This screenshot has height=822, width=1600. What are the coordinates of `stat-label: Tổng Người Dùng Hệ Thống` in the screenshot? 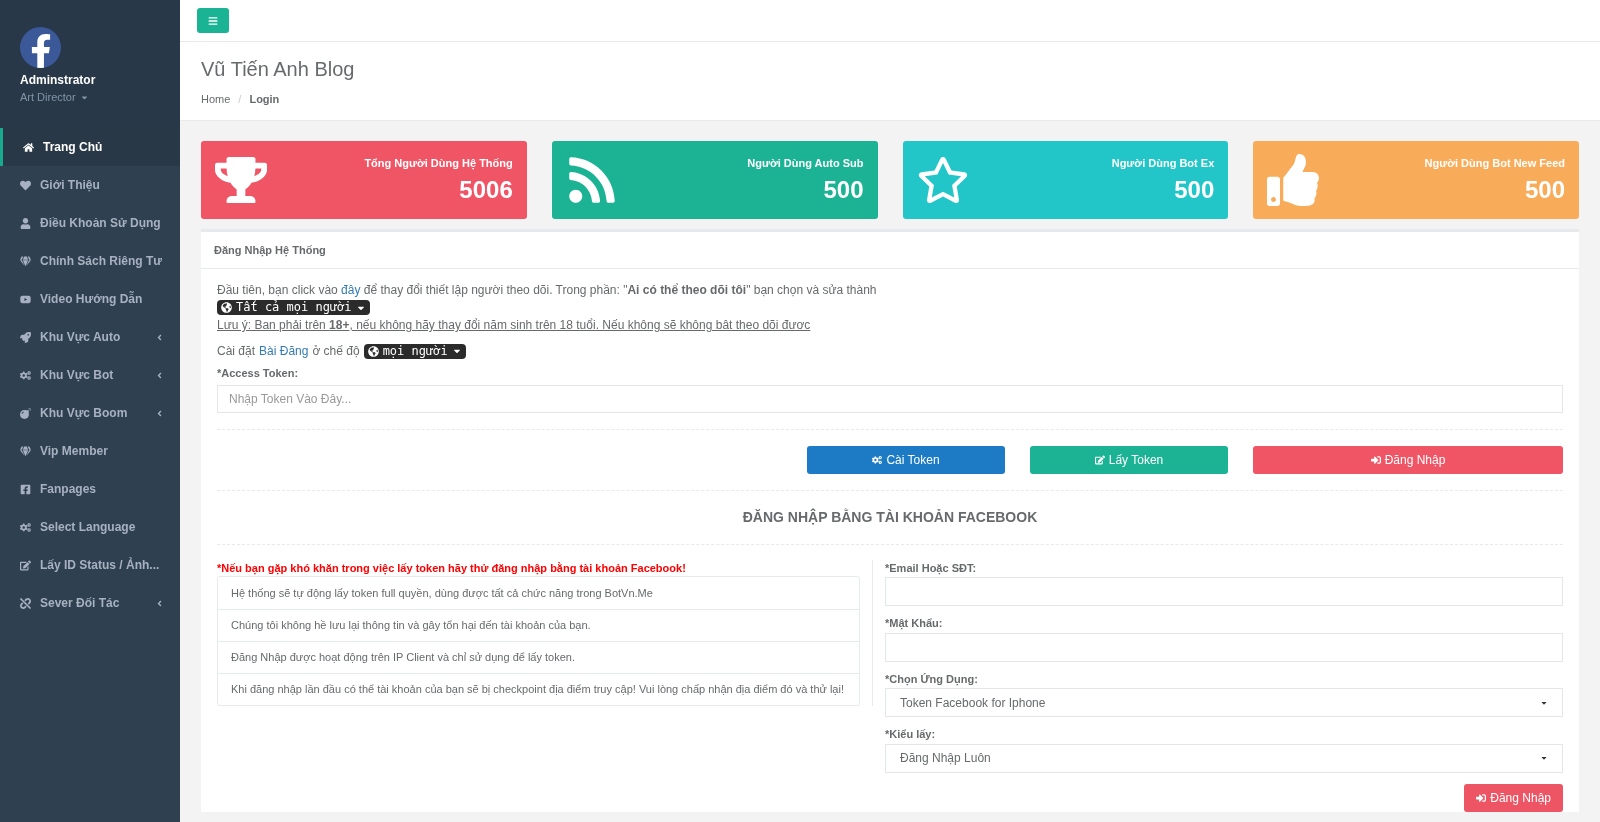 It's located at (438, 163).